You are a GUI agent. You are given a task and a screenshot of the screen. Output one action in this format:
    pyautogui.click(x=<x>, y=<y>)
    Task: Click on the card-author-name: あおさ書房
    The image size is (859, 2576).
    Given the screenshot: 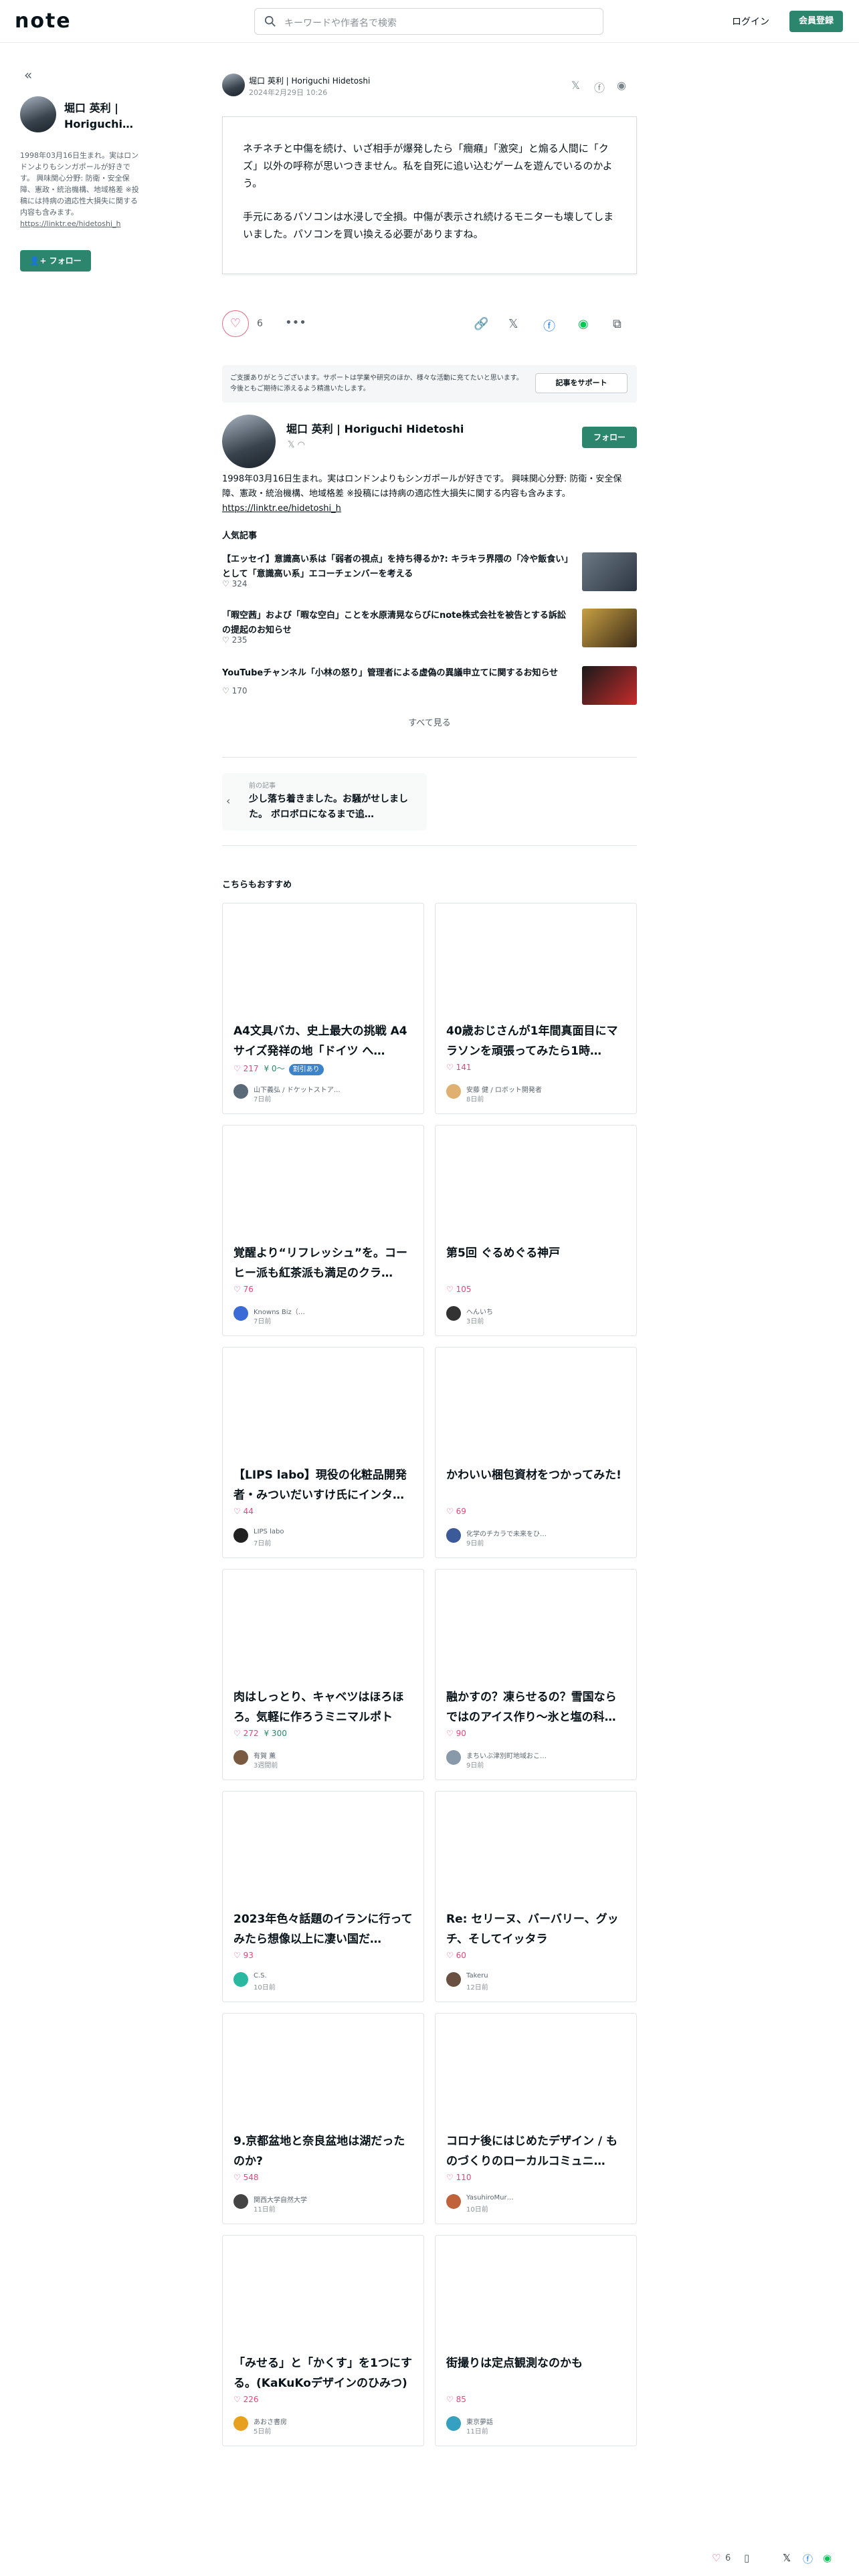 What is the action you would take?
    pyautogui.click(x=334, y=2421)
    